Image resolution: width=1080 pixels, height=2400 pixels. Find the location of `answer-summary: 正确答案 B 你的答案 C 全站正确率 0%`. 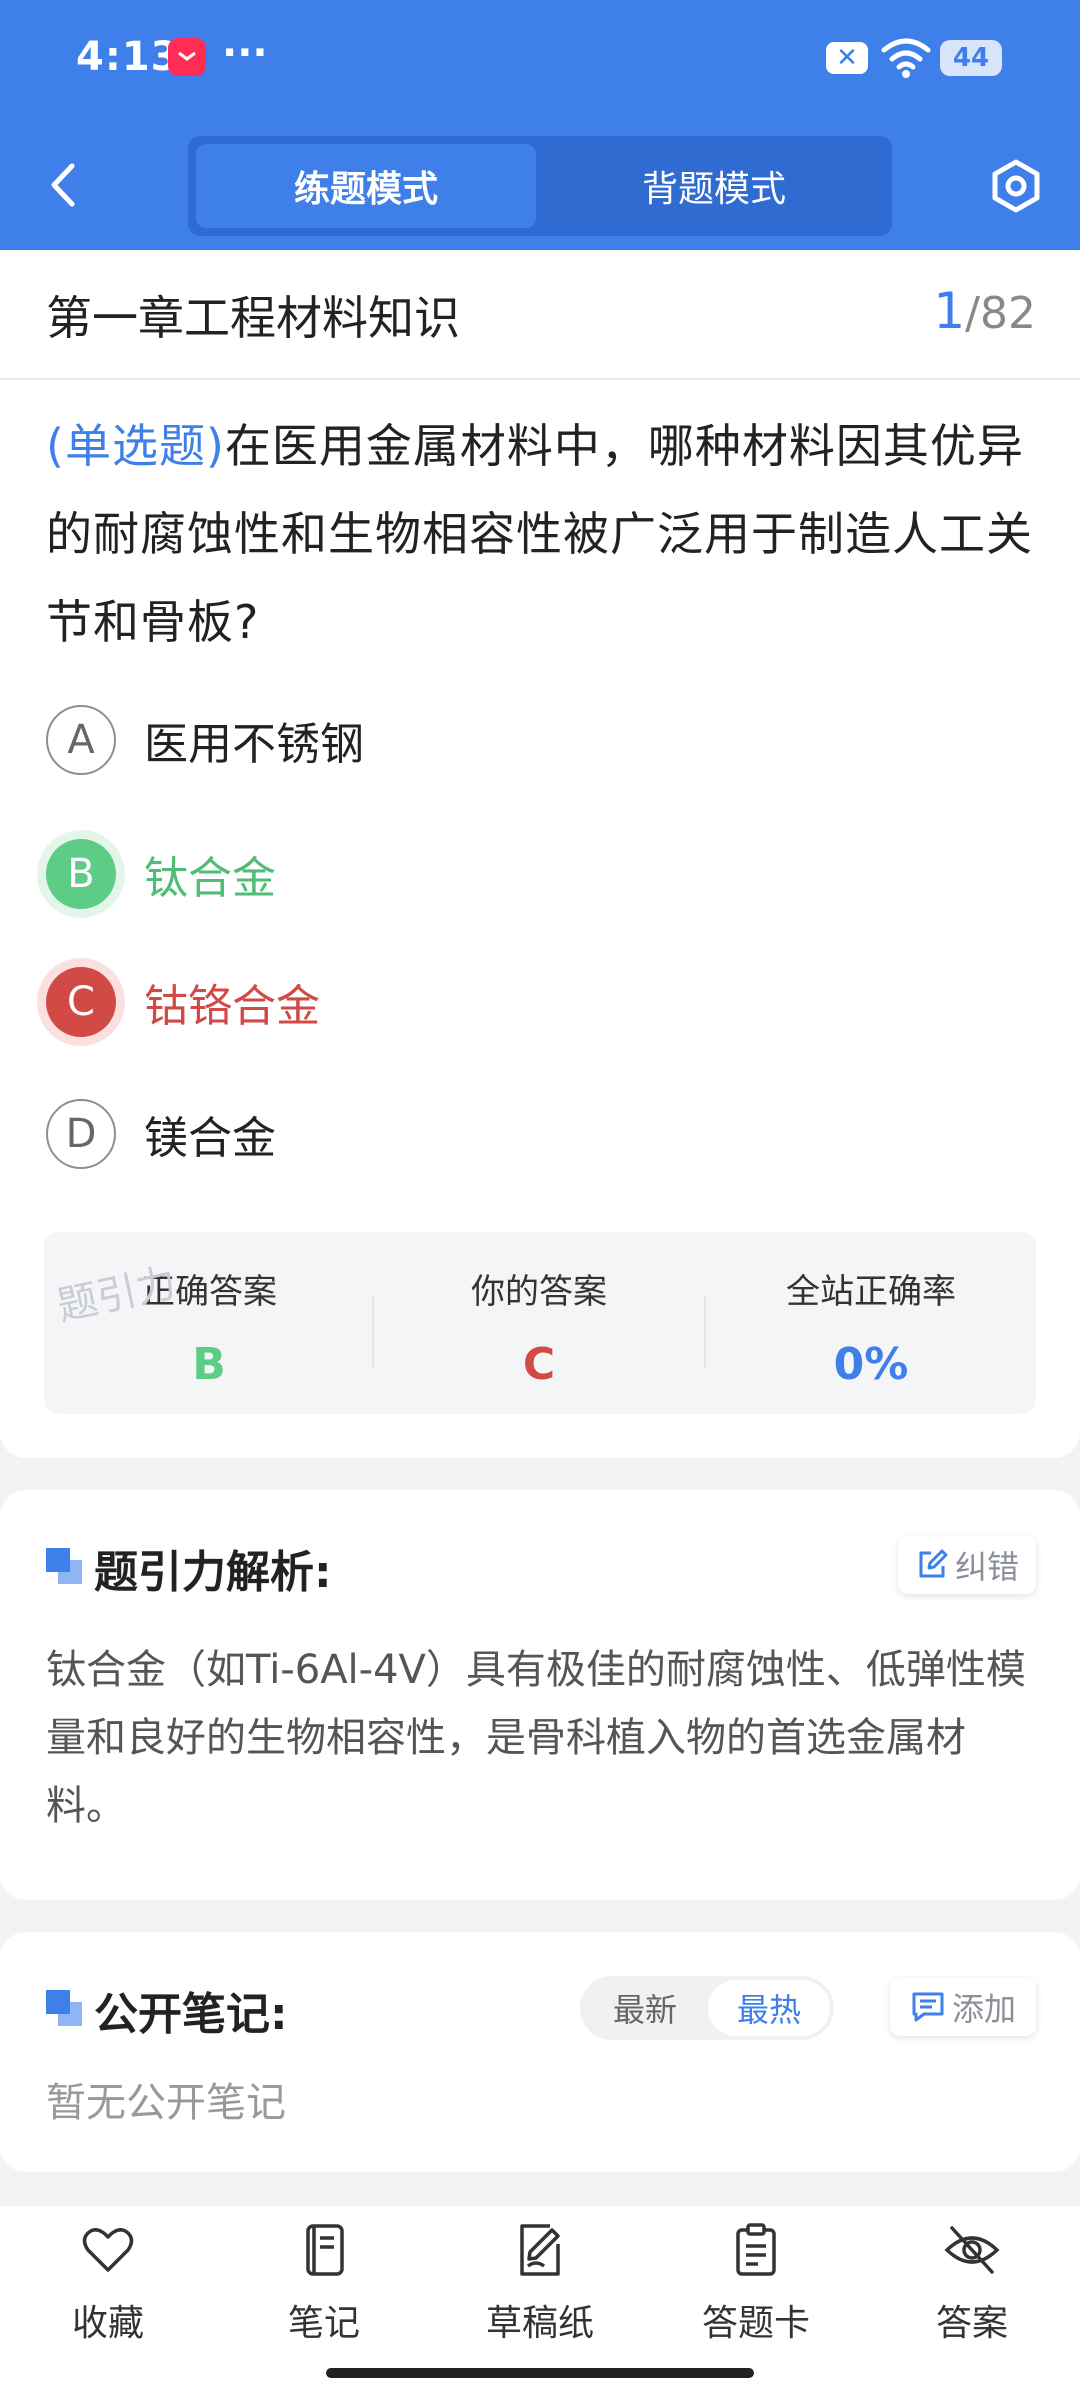

answer-summary: 正确答案 B 你的答案 C 全站正确率 0% is located at coordinates (540, 1323).